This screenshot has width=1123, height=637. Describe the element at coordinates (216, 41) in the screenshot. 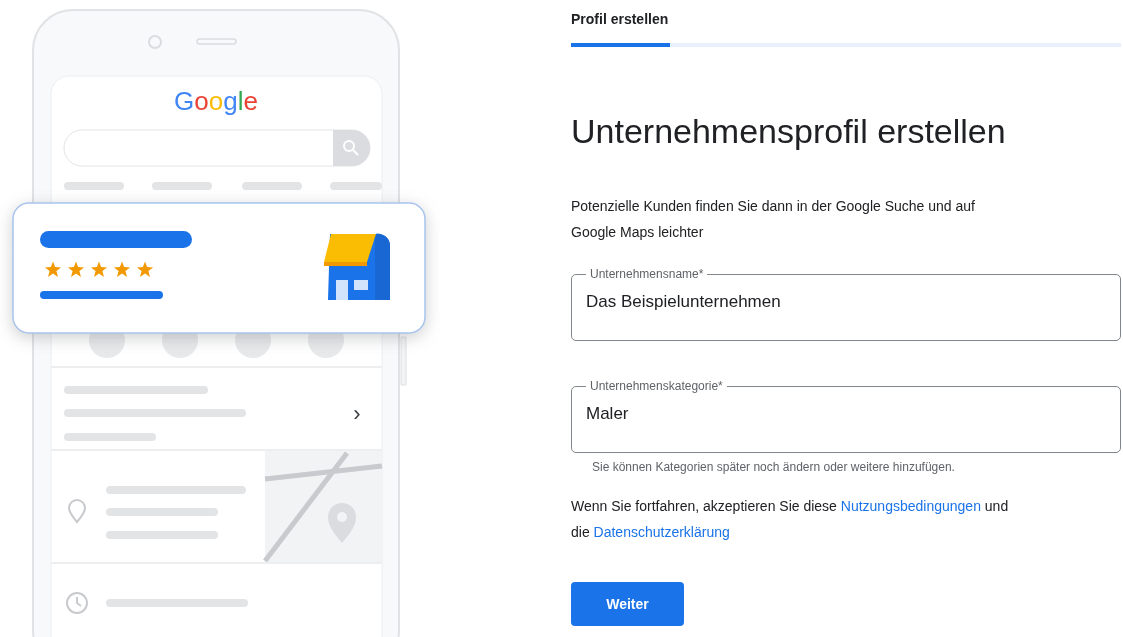

I see `speaker-slot` at that location.